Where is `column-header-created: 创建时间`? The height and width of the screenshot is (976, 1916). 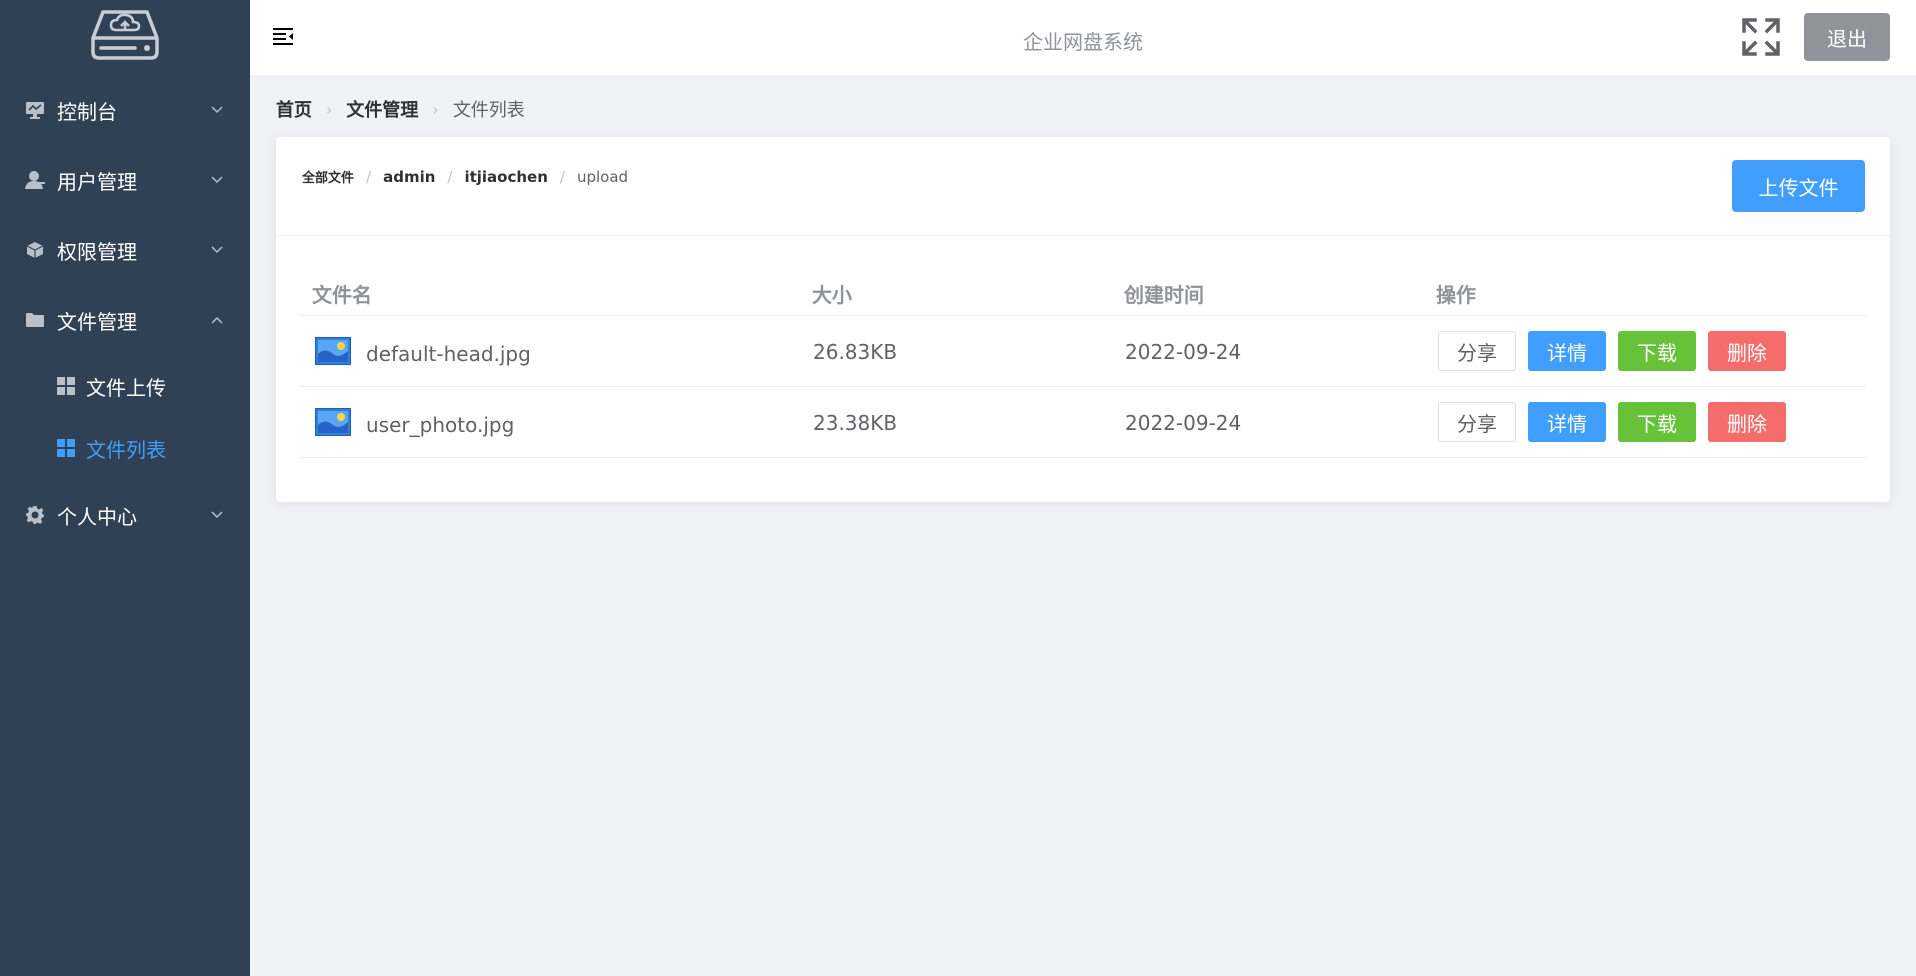 column-header-created: 创建时间 is located at coordinates (1164, 295).